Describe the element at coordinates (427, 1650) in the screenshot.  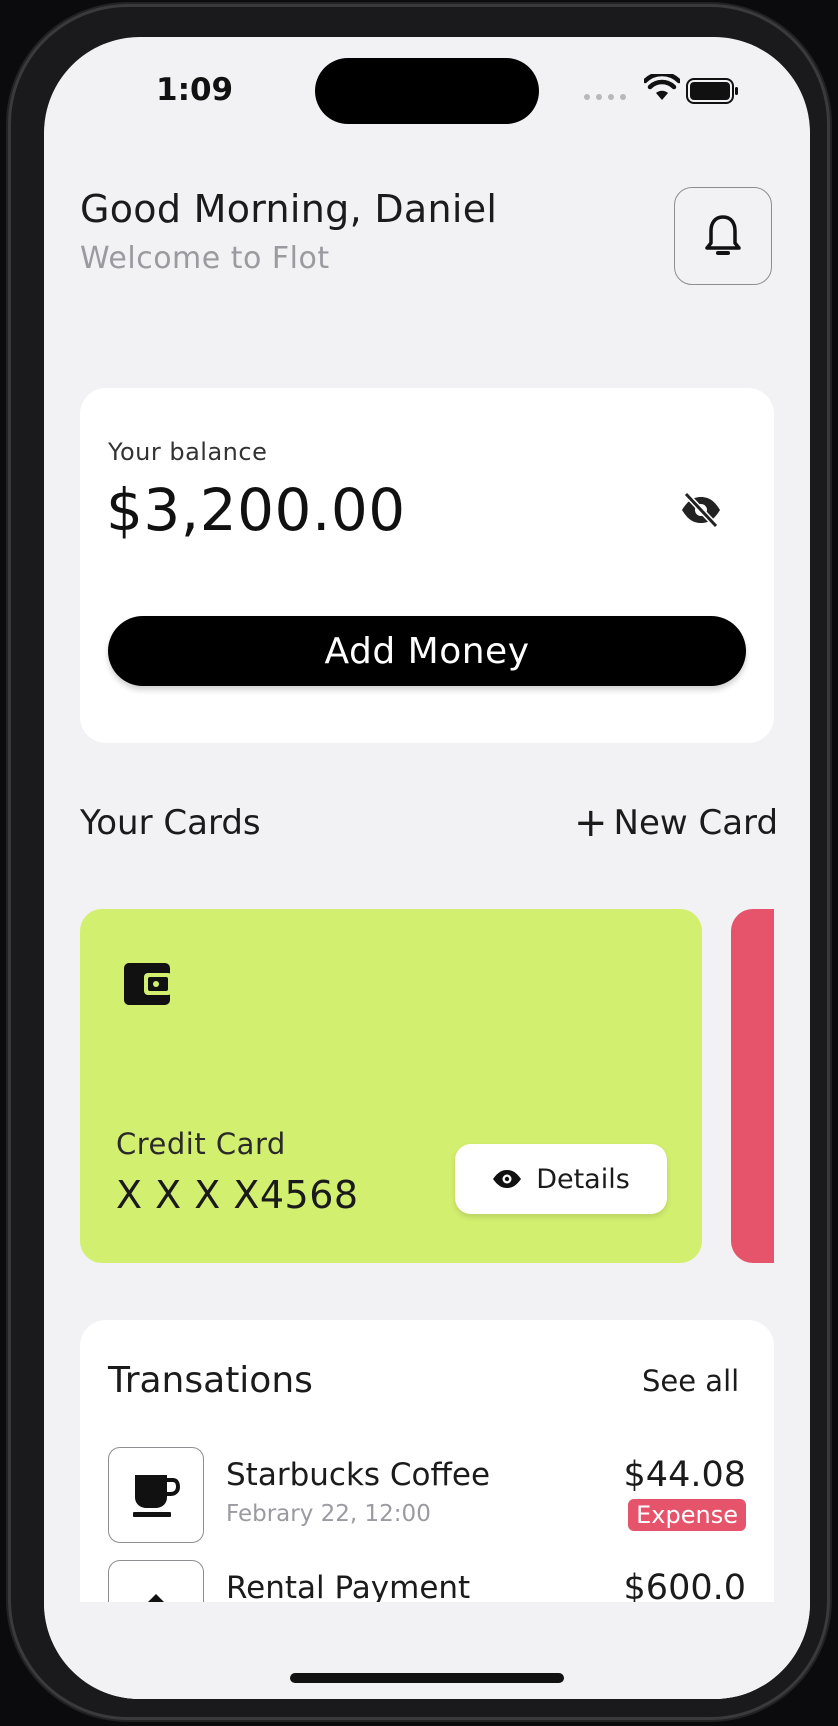
I see `bottom-fade` at that location.